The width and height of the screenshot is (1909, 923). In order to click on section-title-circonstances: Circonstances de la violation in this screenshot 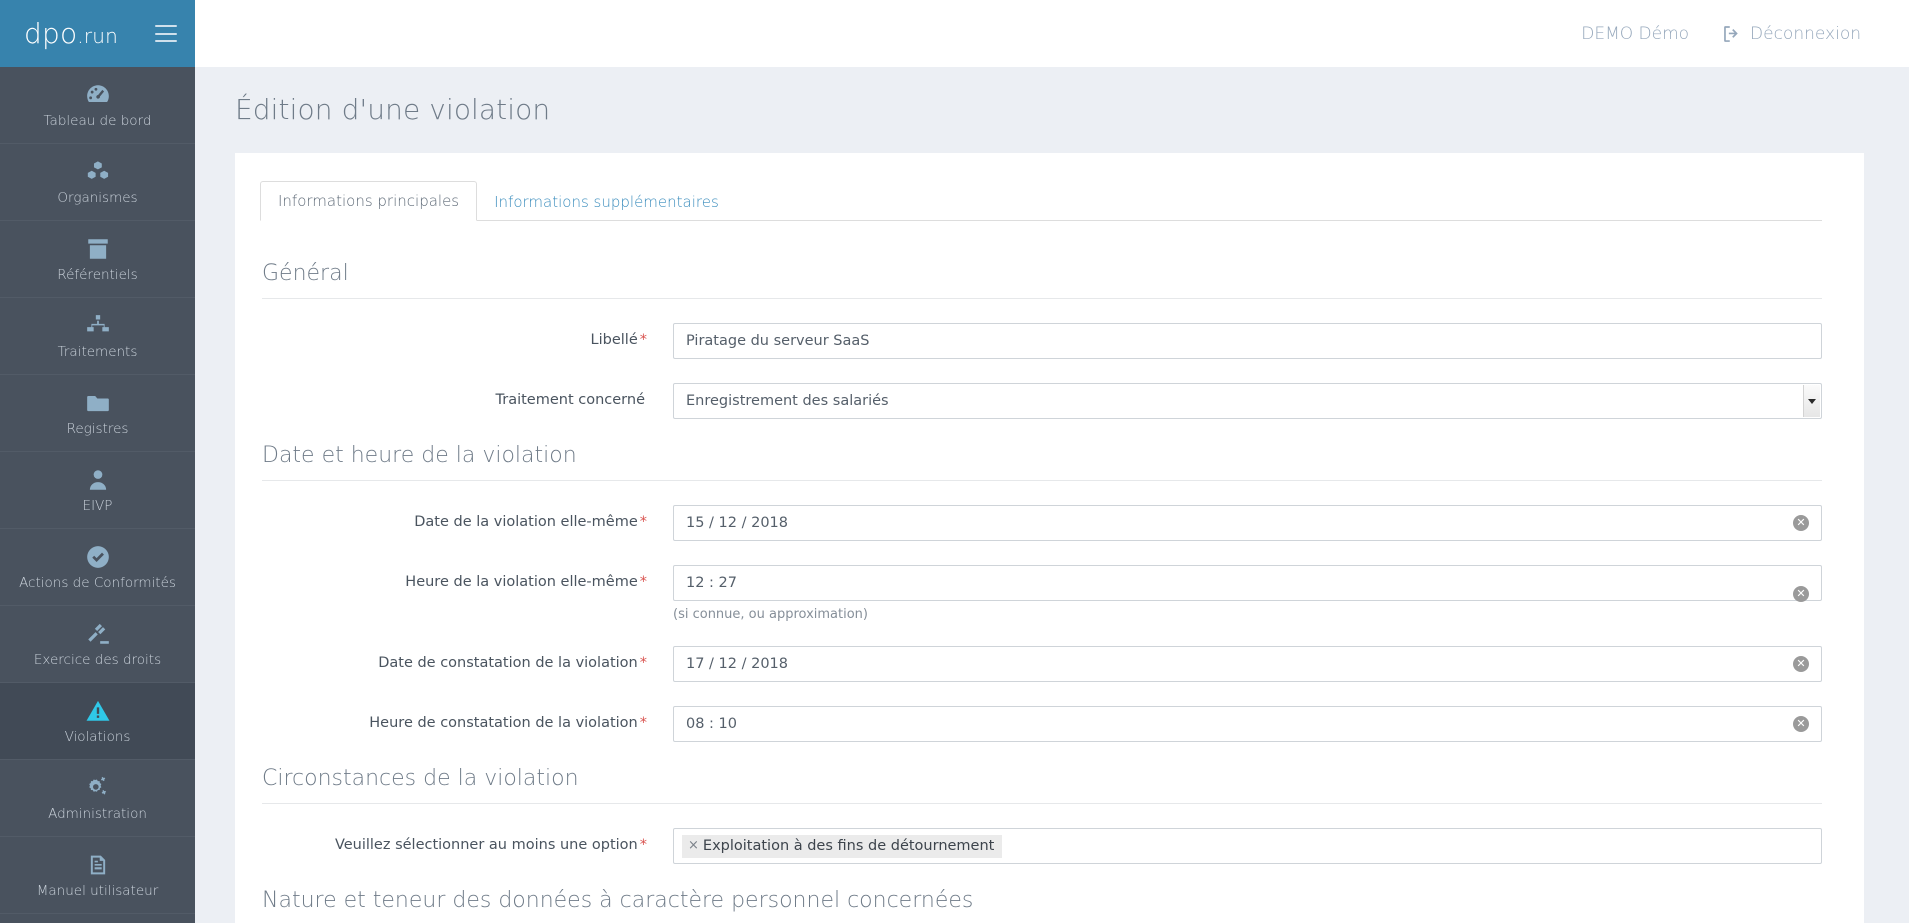, I will do `click(1042, 785)`.